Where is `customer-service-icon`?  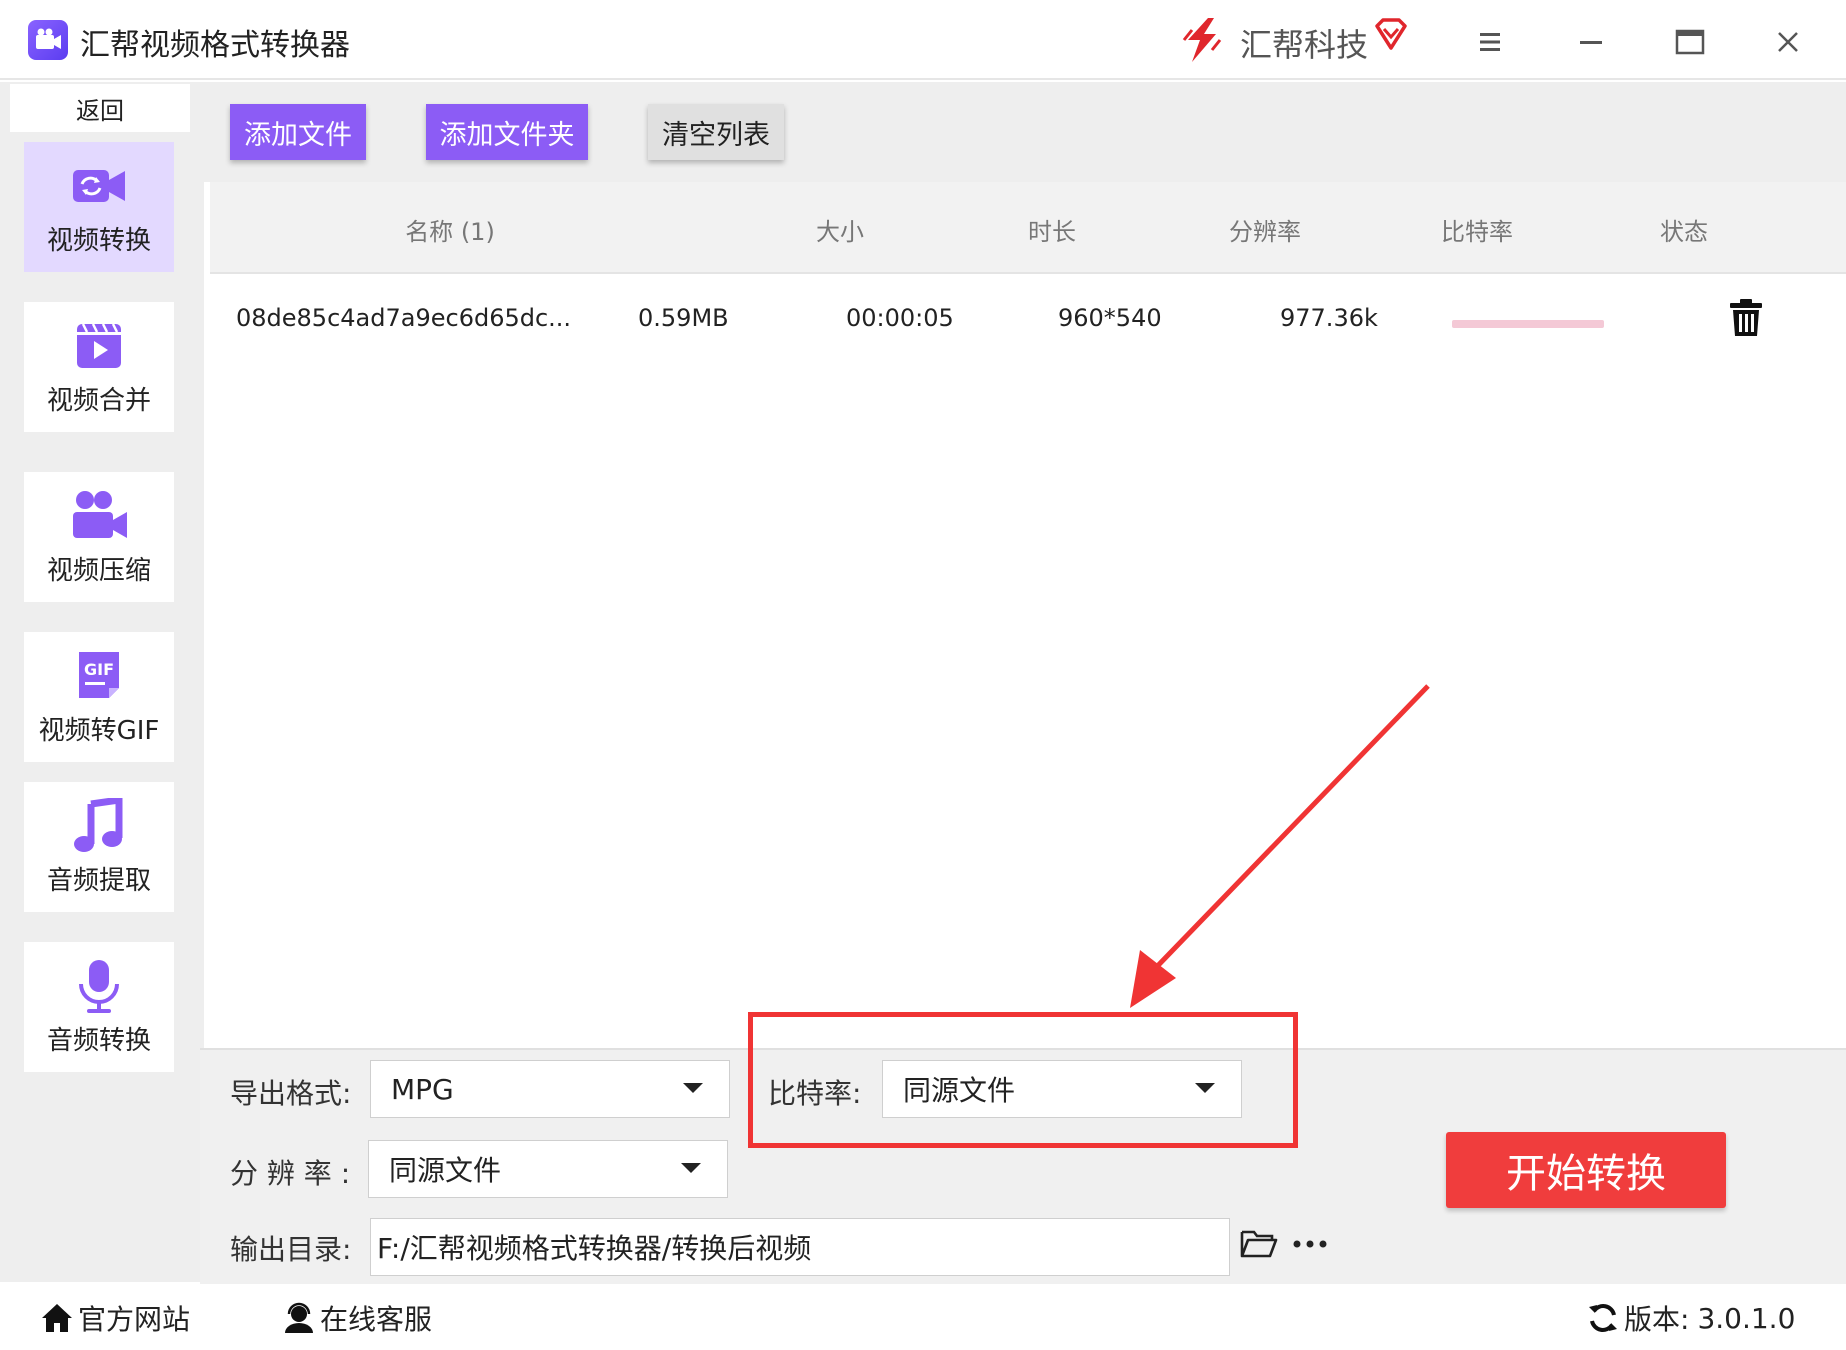
customer-service-icon is located at coordinates (299, 1317).